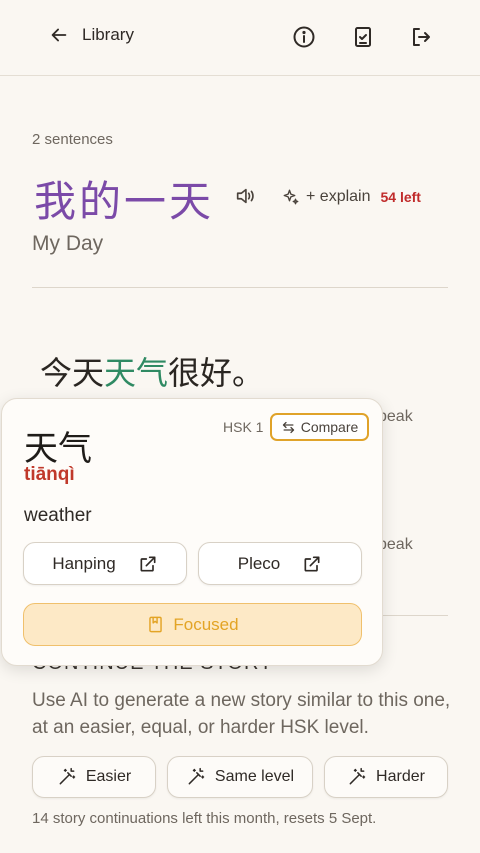  I want to click on pleco-label: Pleco, so click(259, 563).